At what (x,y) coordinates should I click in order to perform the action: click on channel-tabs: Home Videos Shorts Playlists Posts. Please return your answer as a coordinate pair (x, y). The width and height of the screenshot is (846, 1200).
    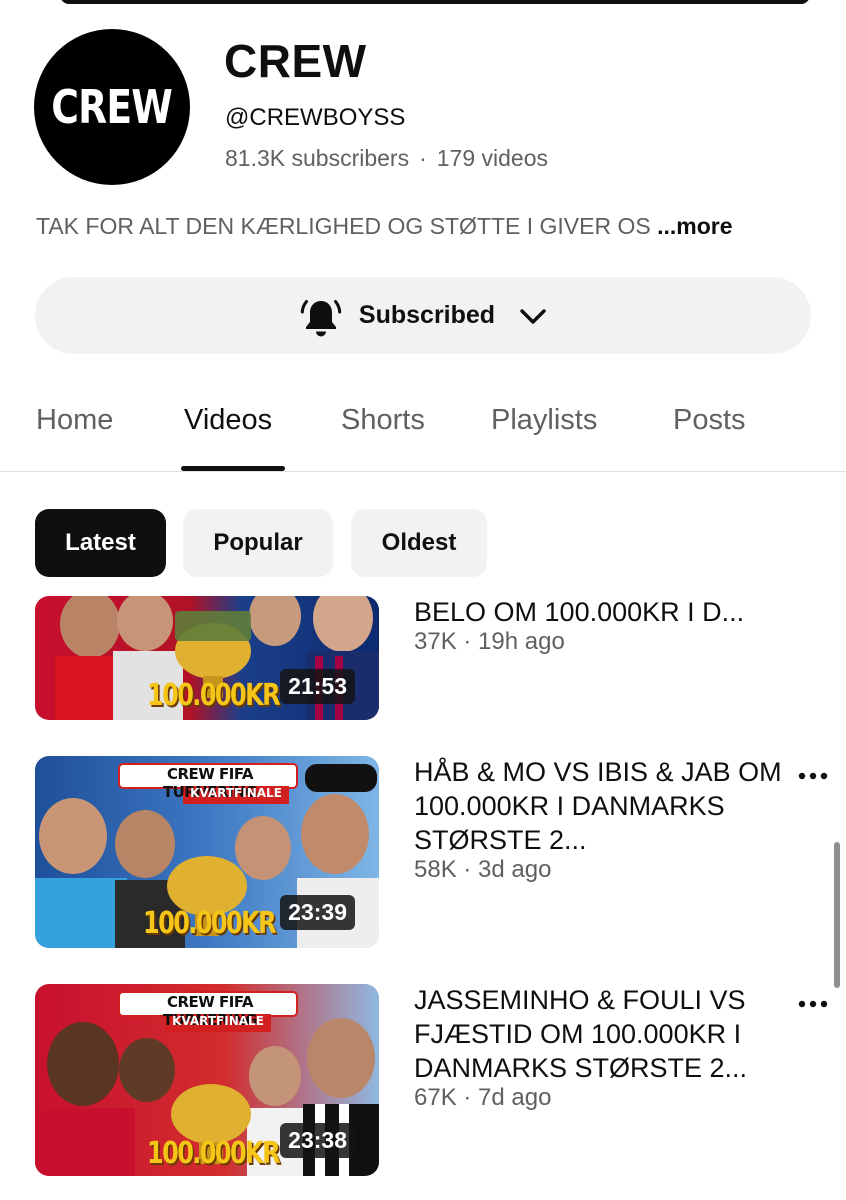
    Looking at the image, I should click on (423, 426).